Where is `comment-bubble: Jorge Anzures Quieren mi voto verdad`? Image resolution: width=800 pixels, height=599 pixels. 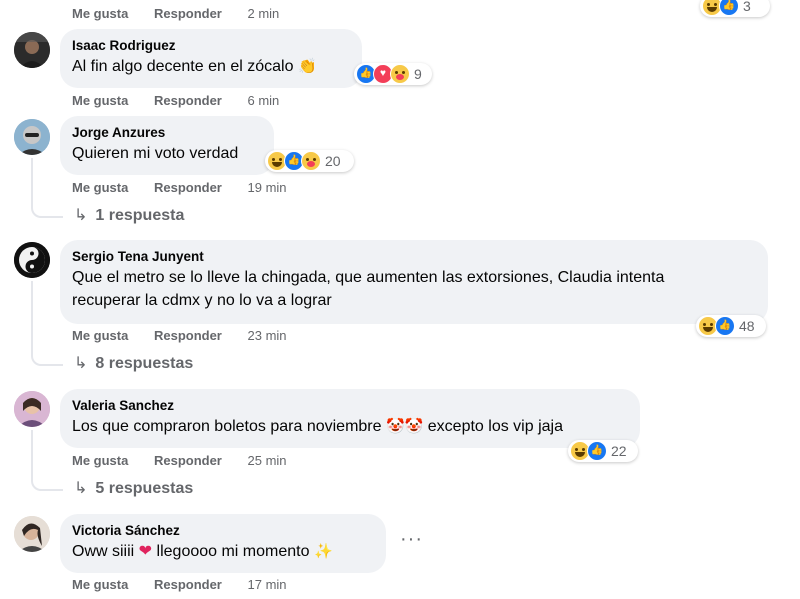
comment-bubble: Jorge Anzures Quieren mi voto verdad is located at coordinates (167, 145).